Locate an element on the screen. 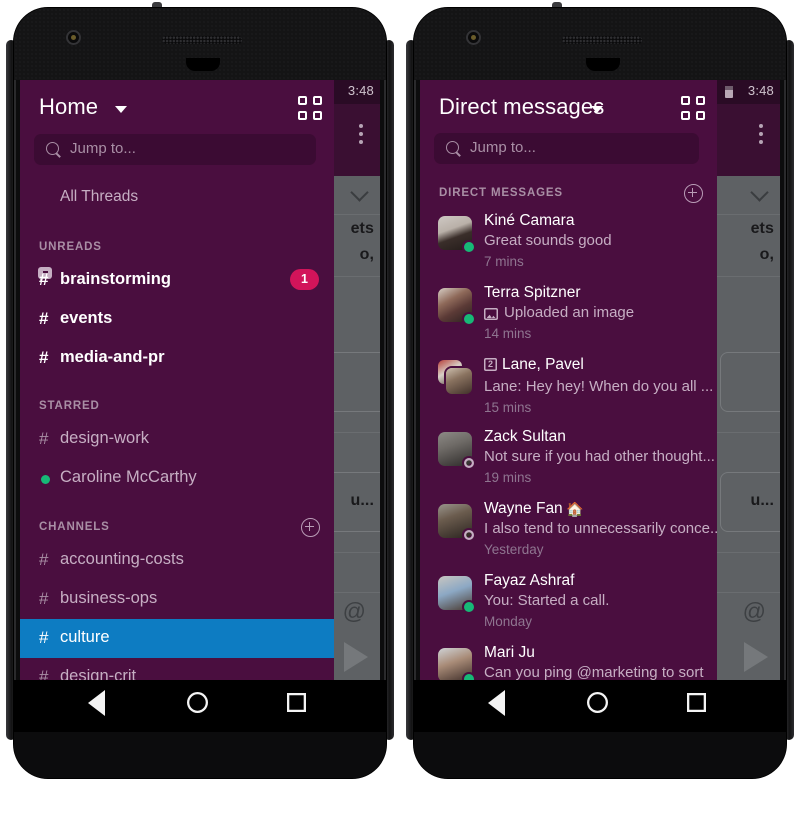  channel-name: accounting-costs is located at coordinates (122, 559).